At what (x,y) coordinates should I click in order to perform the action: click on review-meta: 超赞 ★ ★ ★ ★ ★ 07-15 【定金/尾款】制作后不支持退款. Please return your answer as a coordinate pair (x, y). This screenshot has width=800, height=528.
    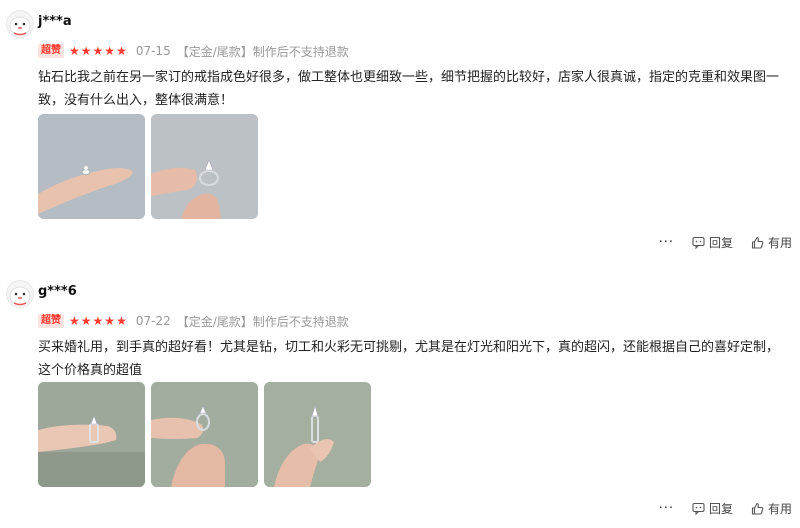
    Looking at the image, I should click on (193, 51).